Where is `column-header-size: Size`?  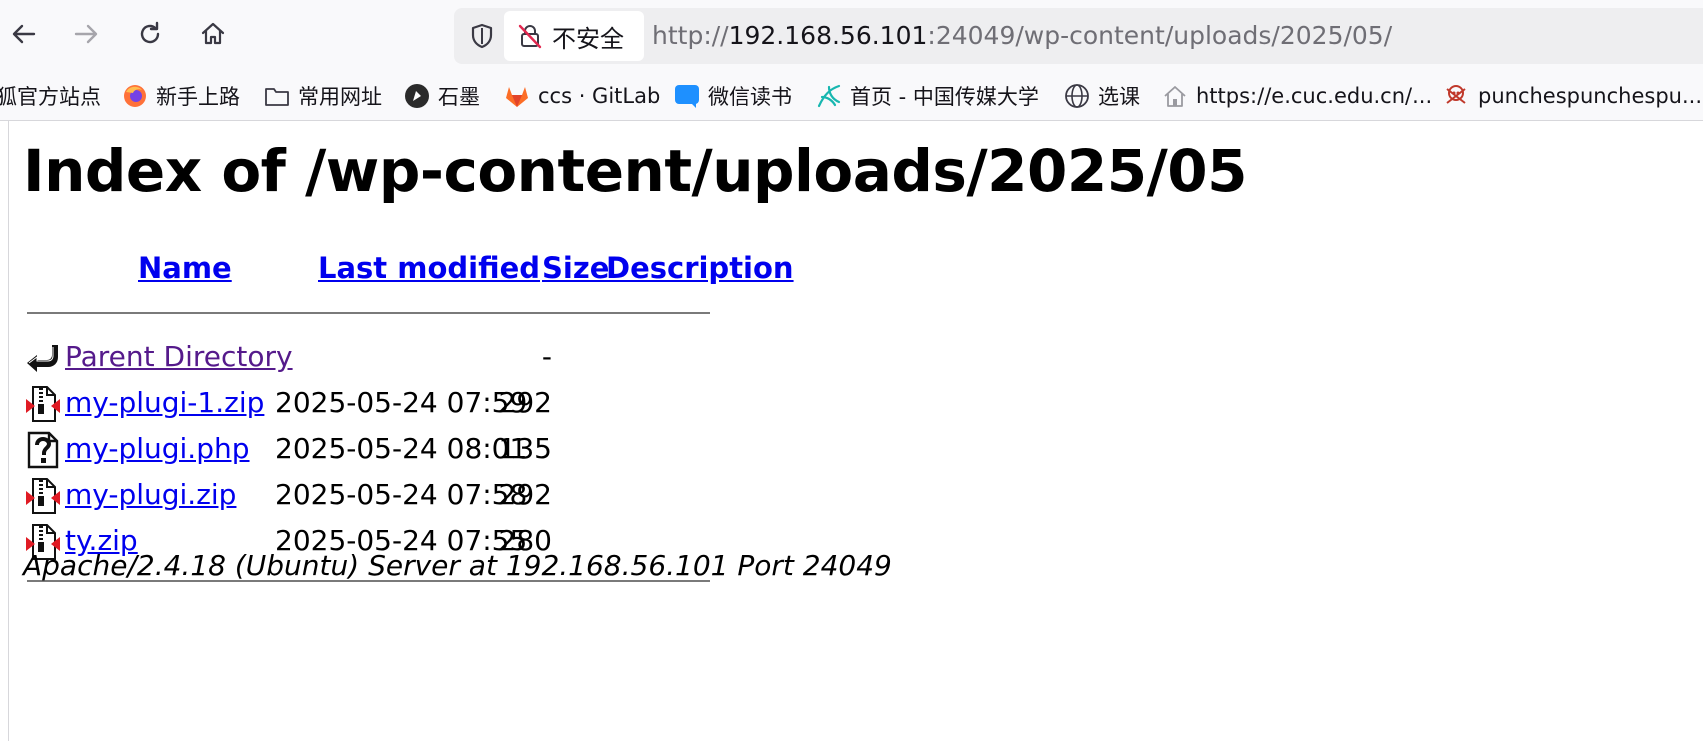 column-header-size: Size is located at coordinates (575, 268).